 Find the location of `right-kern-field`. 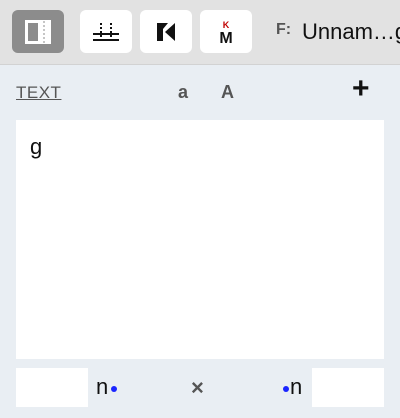

right-kern-field is located at coordinates (348, 387).